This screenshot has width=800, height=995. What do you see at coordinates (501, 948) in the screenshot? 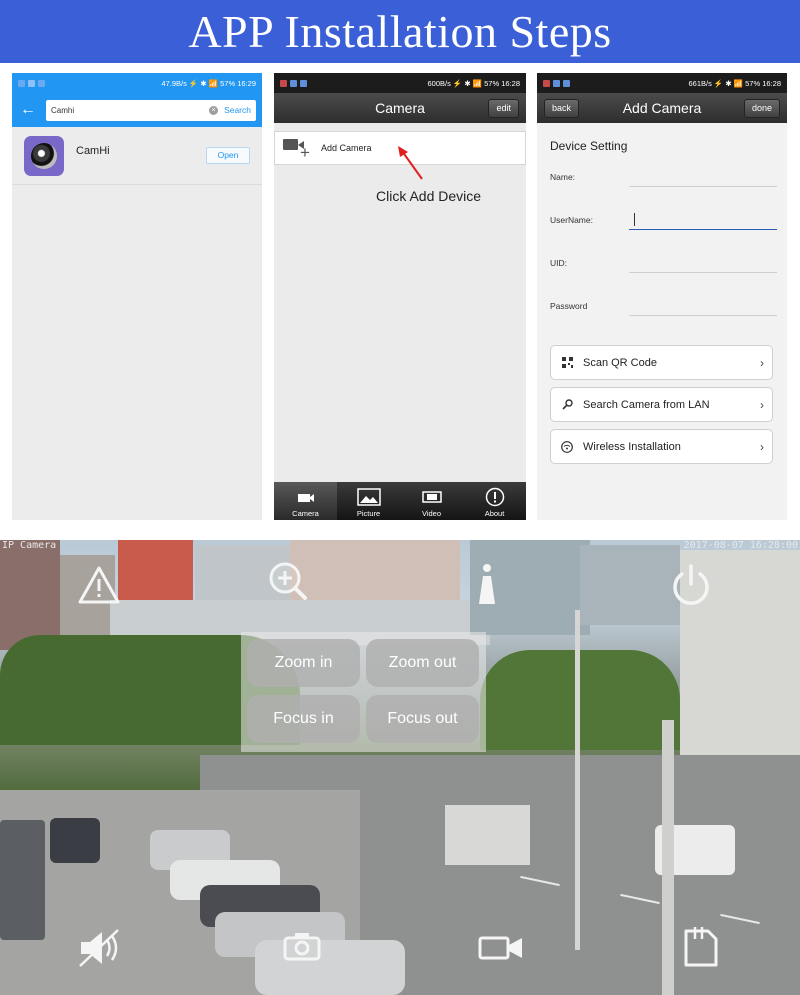
I see `record-icon` at bounding box center [501, 948].